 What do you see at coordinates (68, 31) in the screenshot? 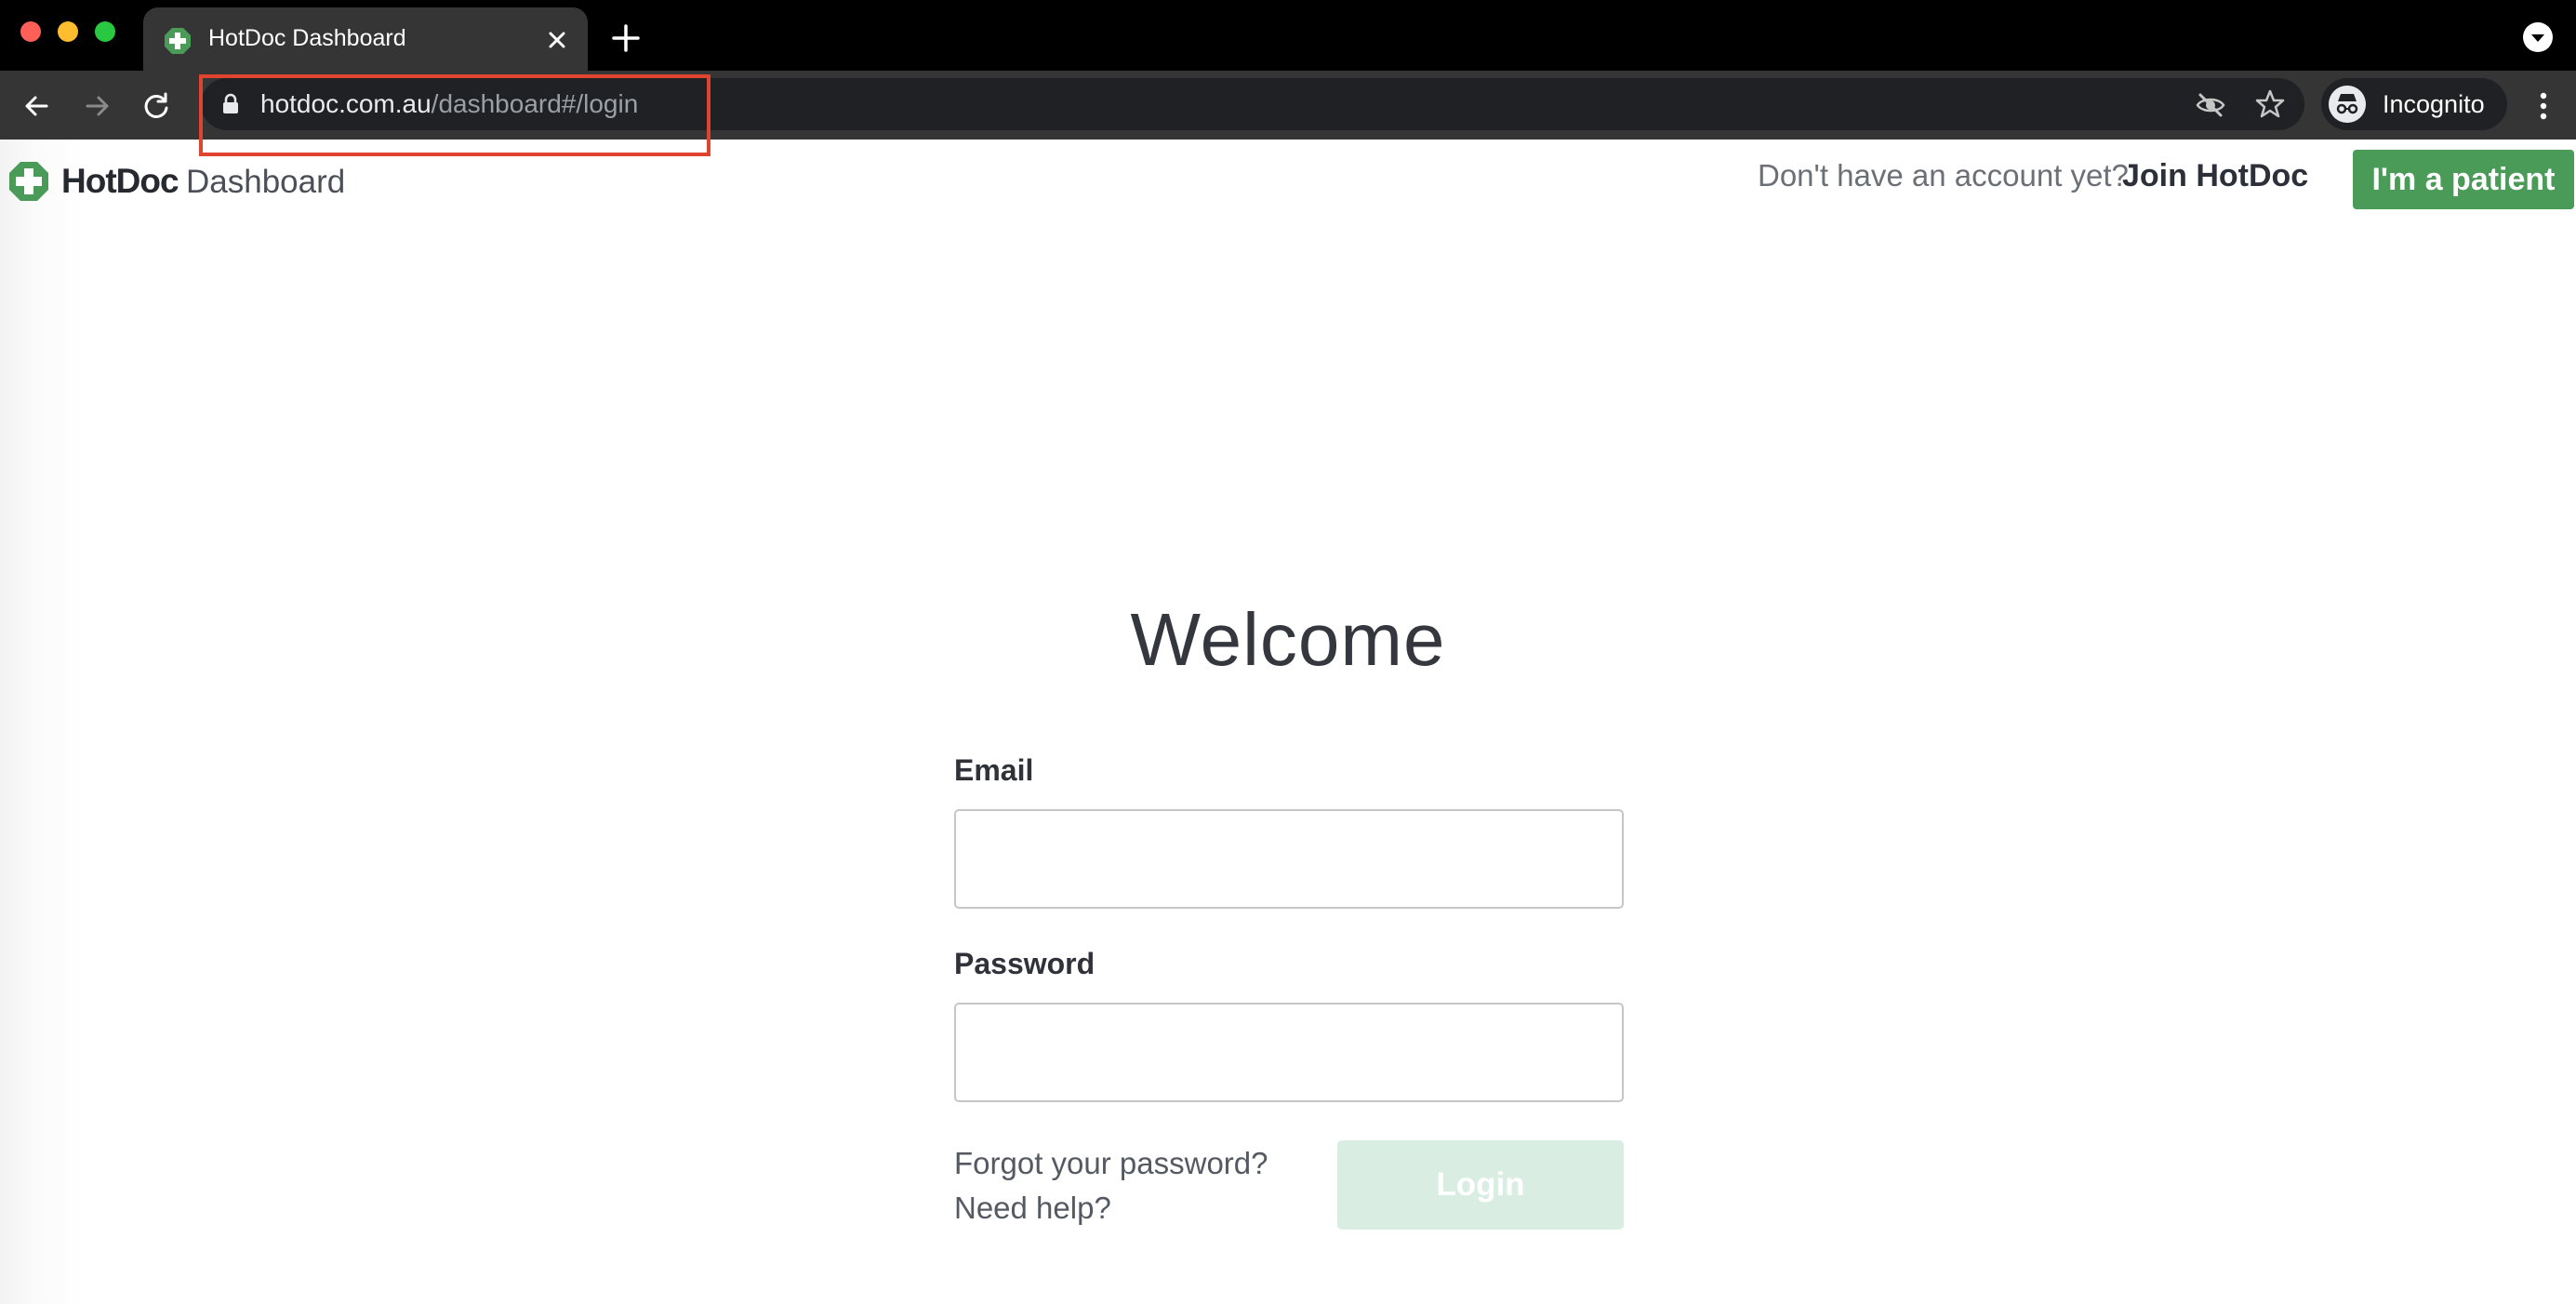
I see `window-minimize-button` at bounding box center [68, 31].